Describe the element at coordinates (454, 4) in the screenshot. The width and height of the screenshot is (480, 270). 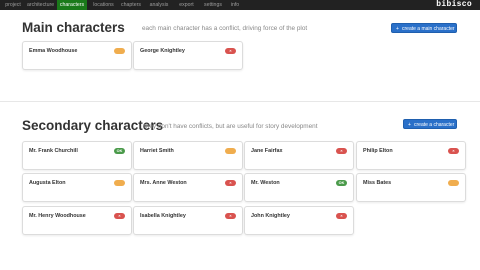
I see `app-brand: bibisco` at that location.